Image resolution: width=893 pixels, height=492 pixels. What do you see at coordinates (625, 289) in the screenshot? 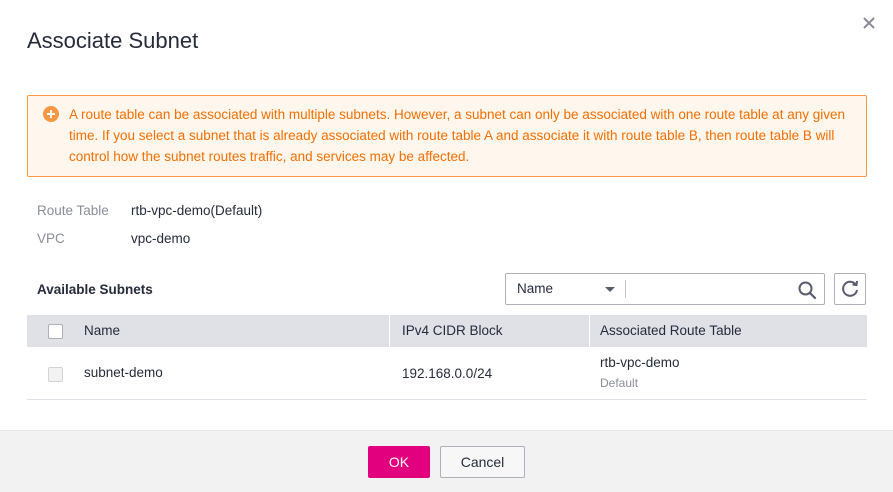
I see `search-divider` at bounding box center [625, 289].